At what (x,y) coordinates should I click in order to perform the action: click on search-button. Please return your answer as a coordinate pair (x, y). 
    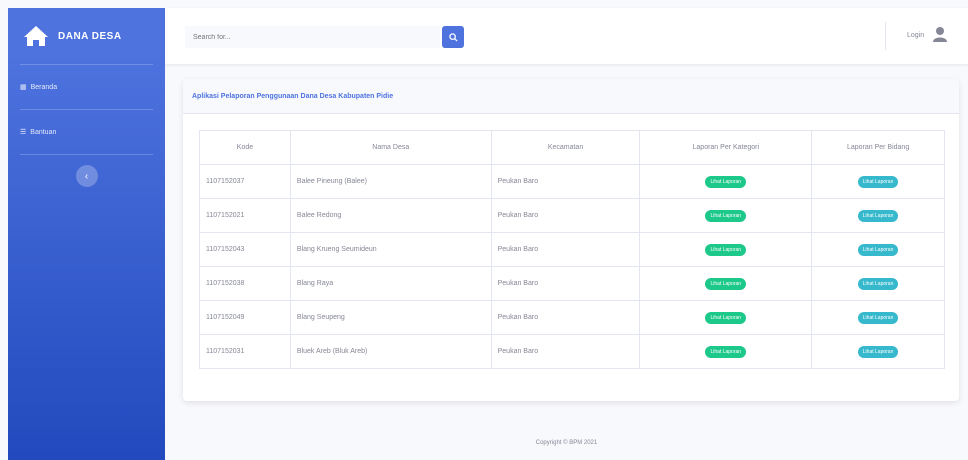
    Looking at the image, I should click on (453, 37).